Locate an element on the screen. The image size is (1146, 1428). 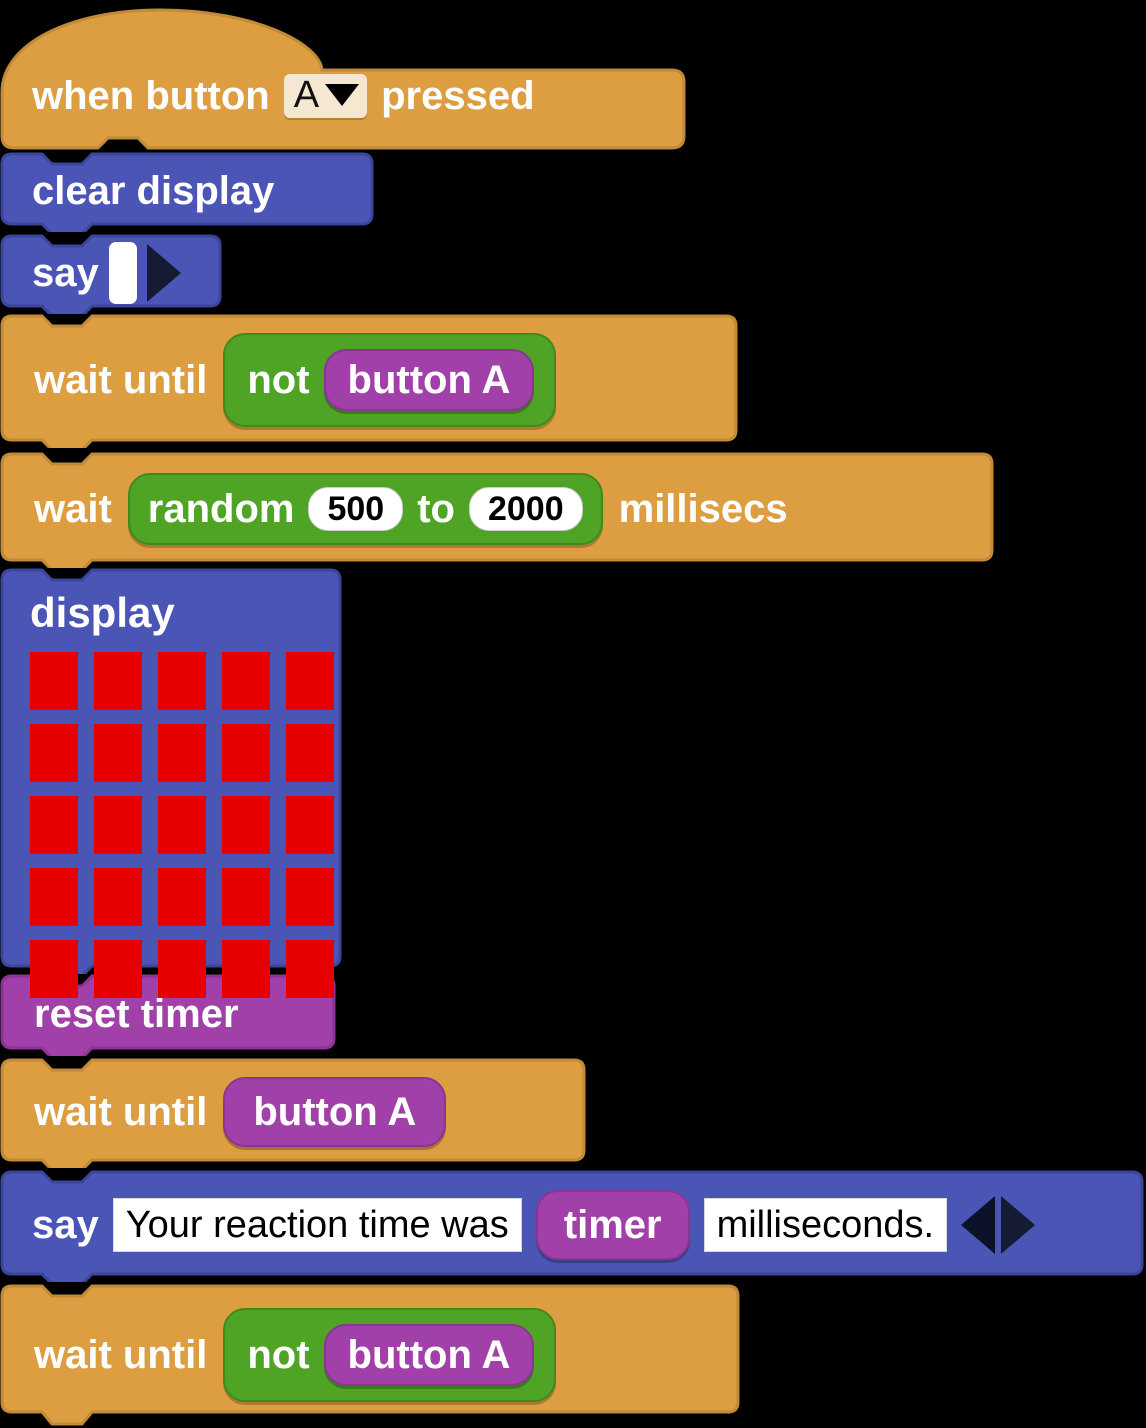
random-to-label: to is located at coordinates (436, 509).